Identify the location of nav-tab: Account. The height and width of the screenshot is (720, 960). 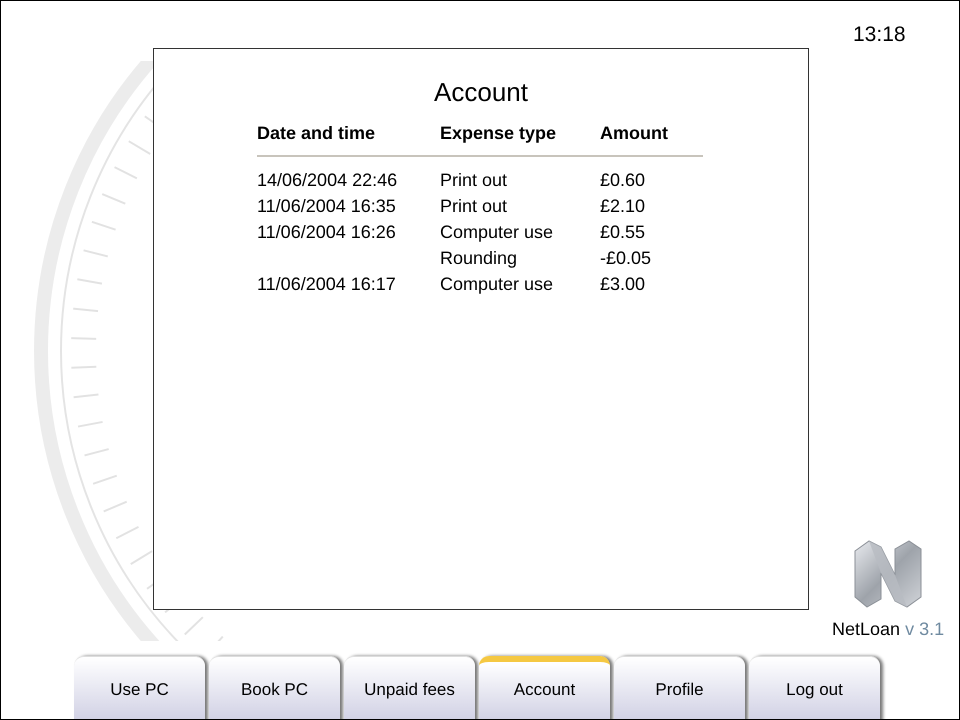
(544, 687).